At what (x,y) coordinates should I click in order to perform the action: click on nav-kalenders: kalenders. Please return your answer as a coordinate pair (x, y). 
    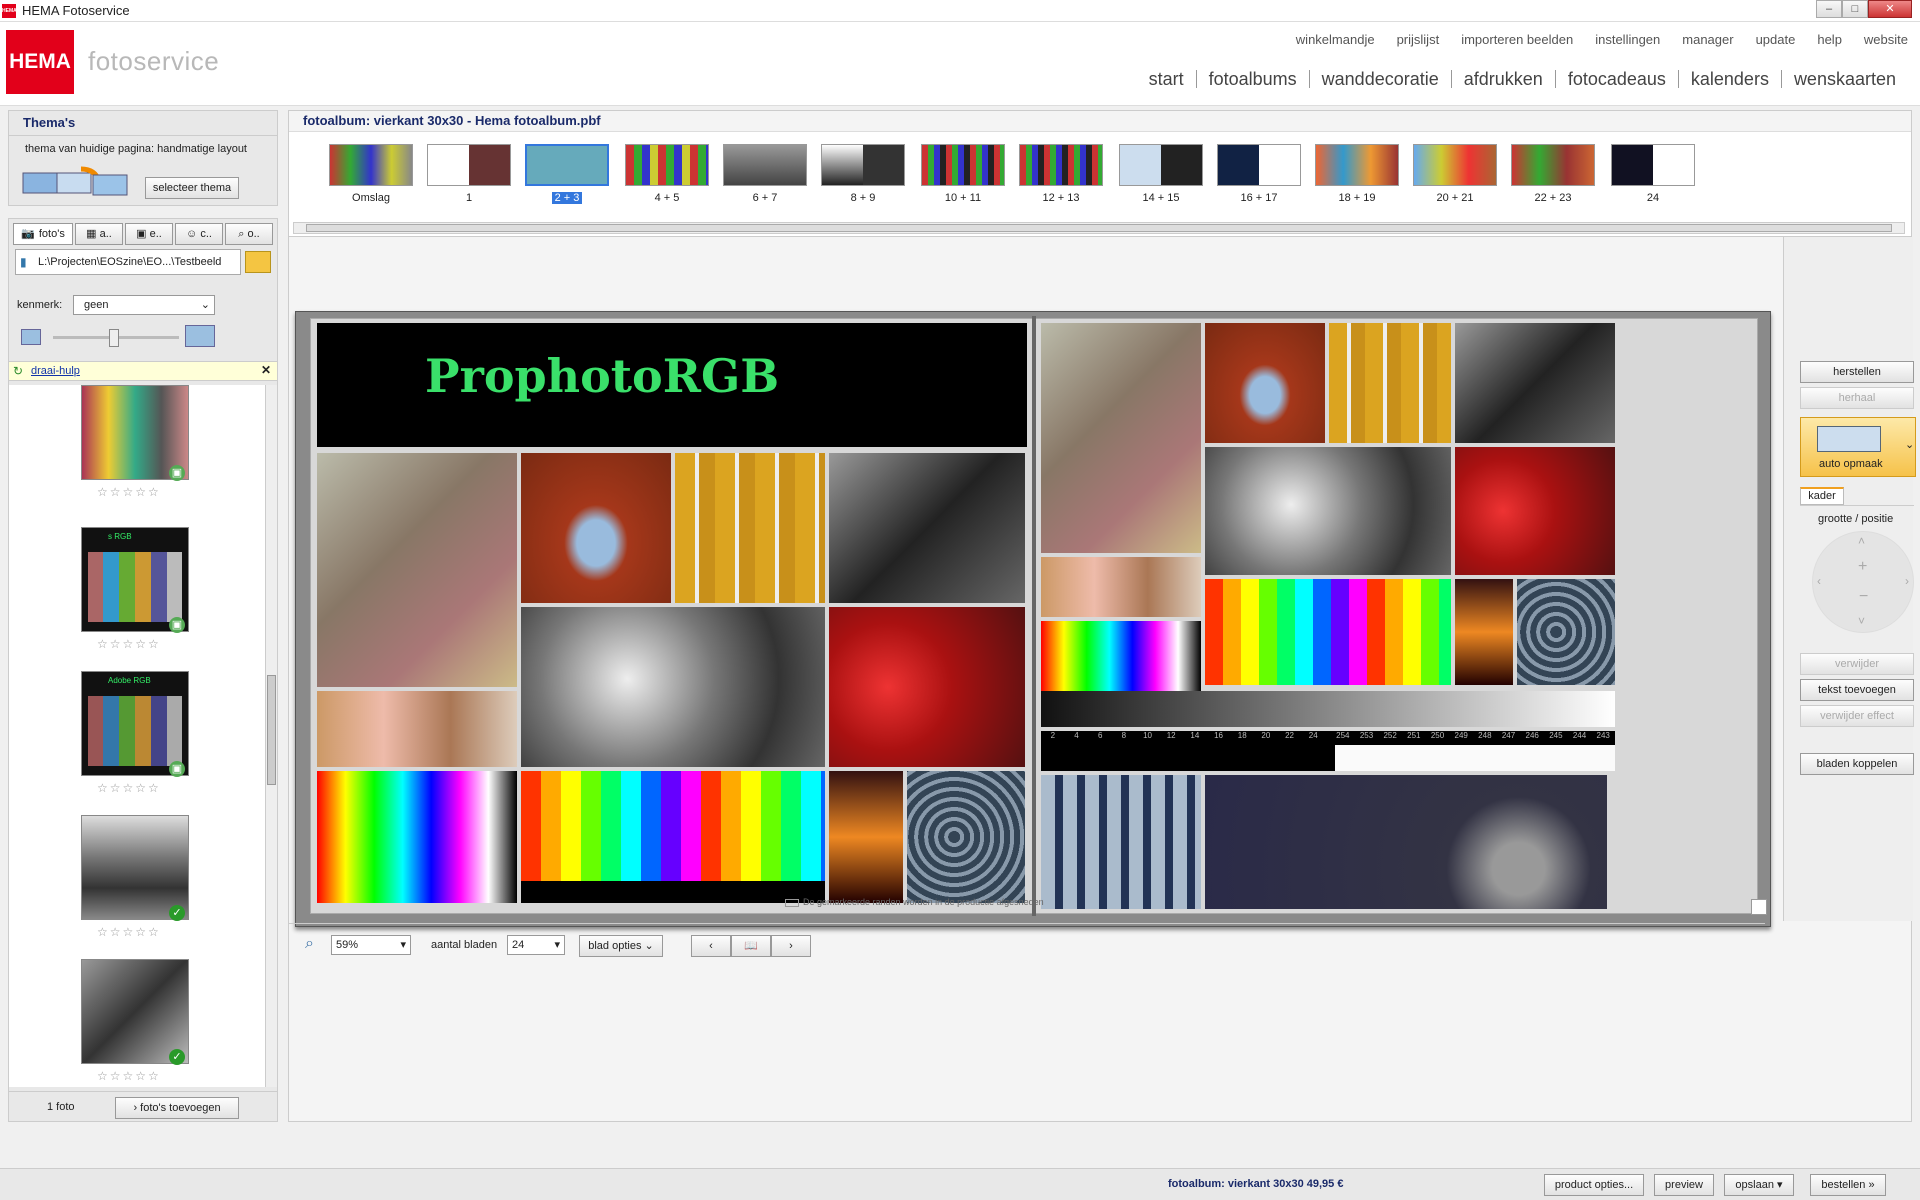
    Looking at the image, I should click on (1729, 79).